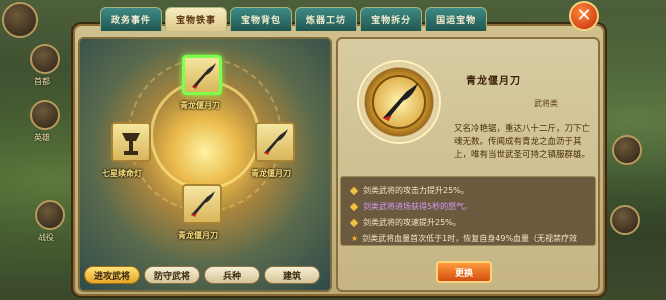 This screenshot has height=300, width=666. What do you see at coordinates (470, 238) in the screenshot?
I see `effect-text: 剑类武将血量首次低于1时，恢复自身49%血量（无视禁疗效` at bounding box center [470, 238].